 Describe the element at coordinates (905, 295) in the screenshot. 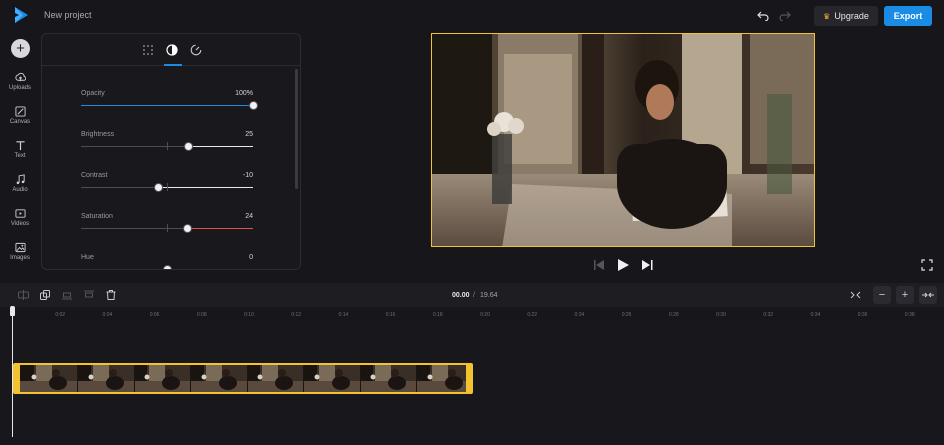

I see `zoom-in-button: +` at that location.